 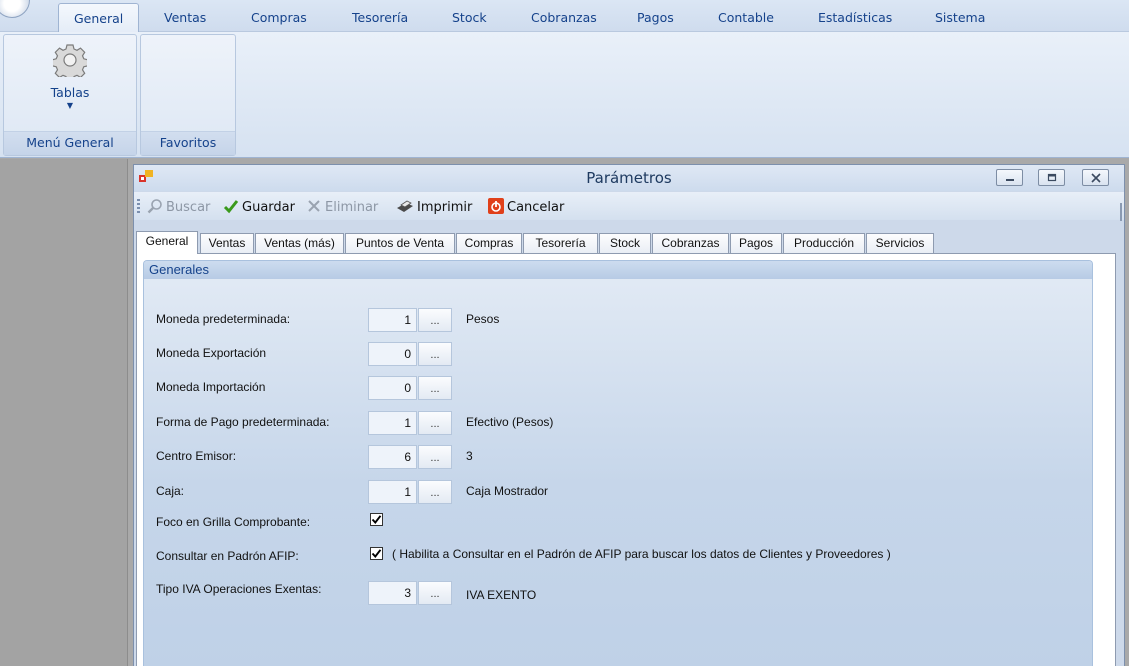 What do you see at coordinates (392, 593) in the screenshot?
I see `tipo-iva-exentas-input: 3` at bounding box center [392, 593].